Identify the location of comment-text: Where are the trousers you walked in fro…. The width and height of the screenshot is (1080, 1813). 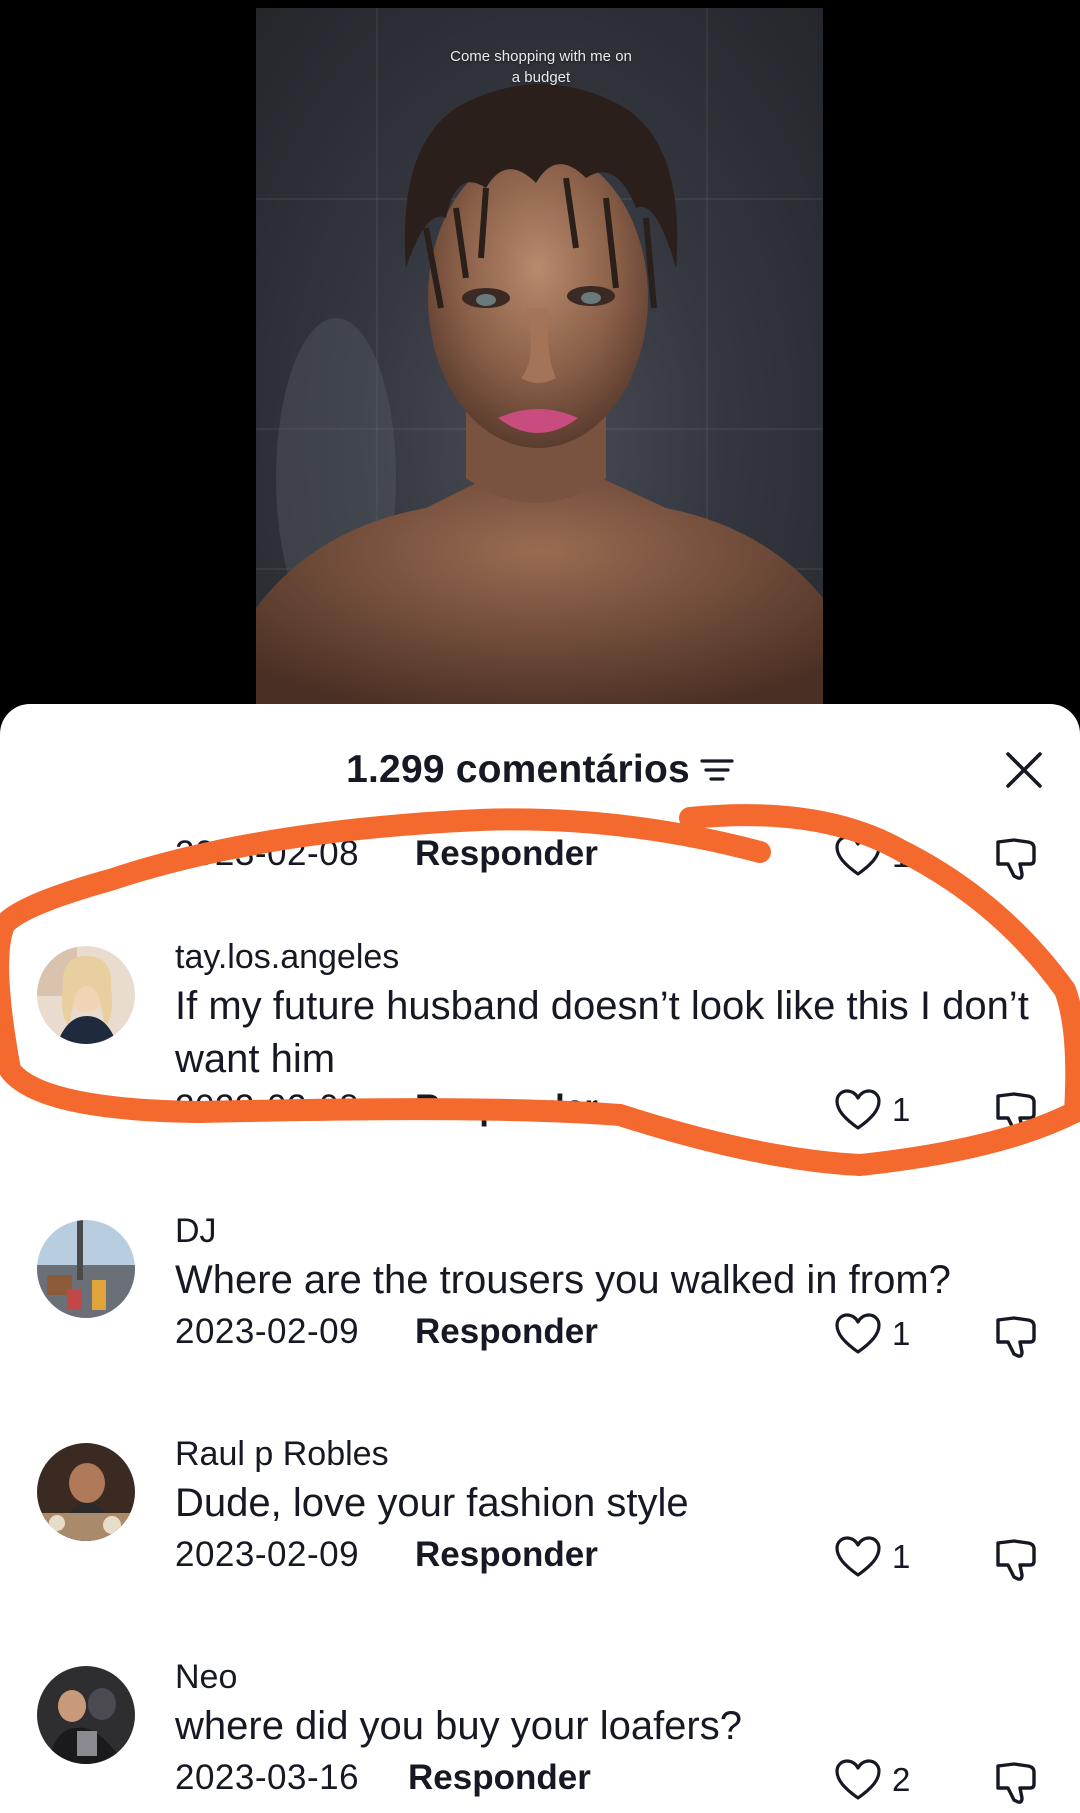
(563, 1280).